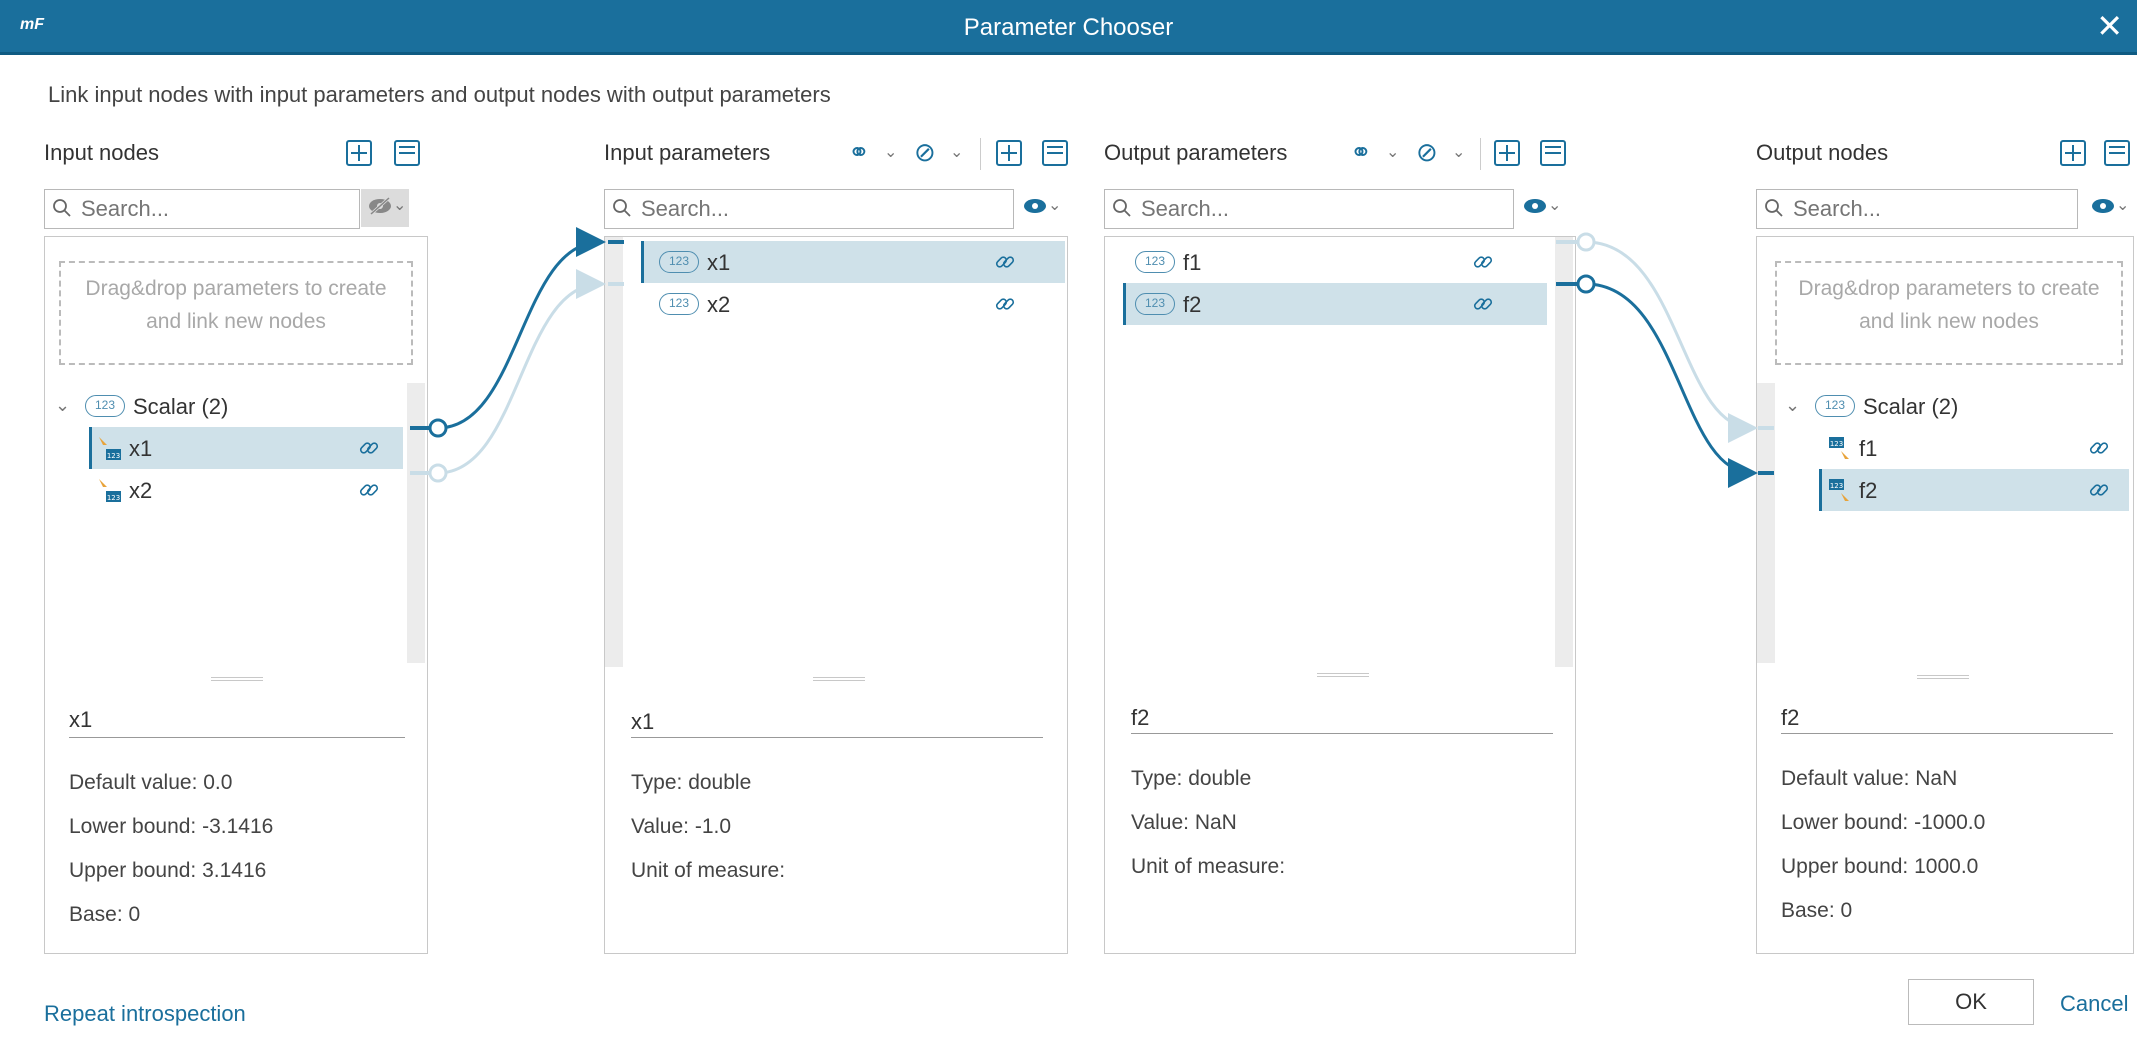 The width and height of the screenshot is (2137, 1044). What do you see at coordinates (1880, 866) in the screenshot?
I see `prop-upper: Upper bound: 1000.0` at bounding box center [1880, 866].